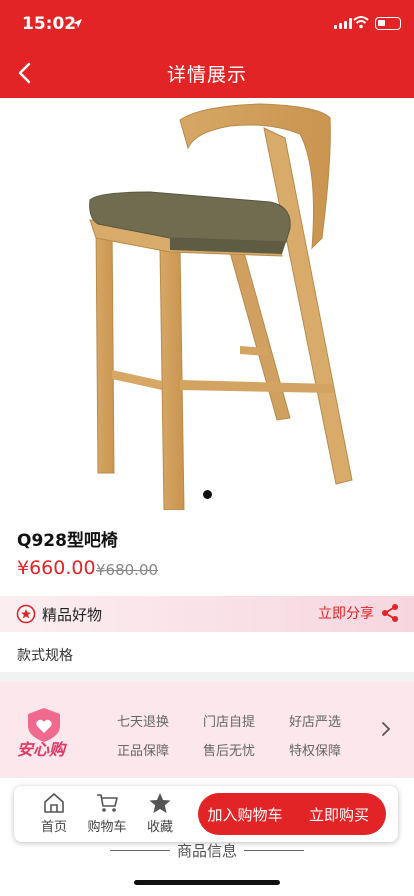 The height and width of the screenshot is (896, 414). Describe the element at coordinates (315, 751) in the screenshot. I see `guarantee-item: 特权保障` at that location.